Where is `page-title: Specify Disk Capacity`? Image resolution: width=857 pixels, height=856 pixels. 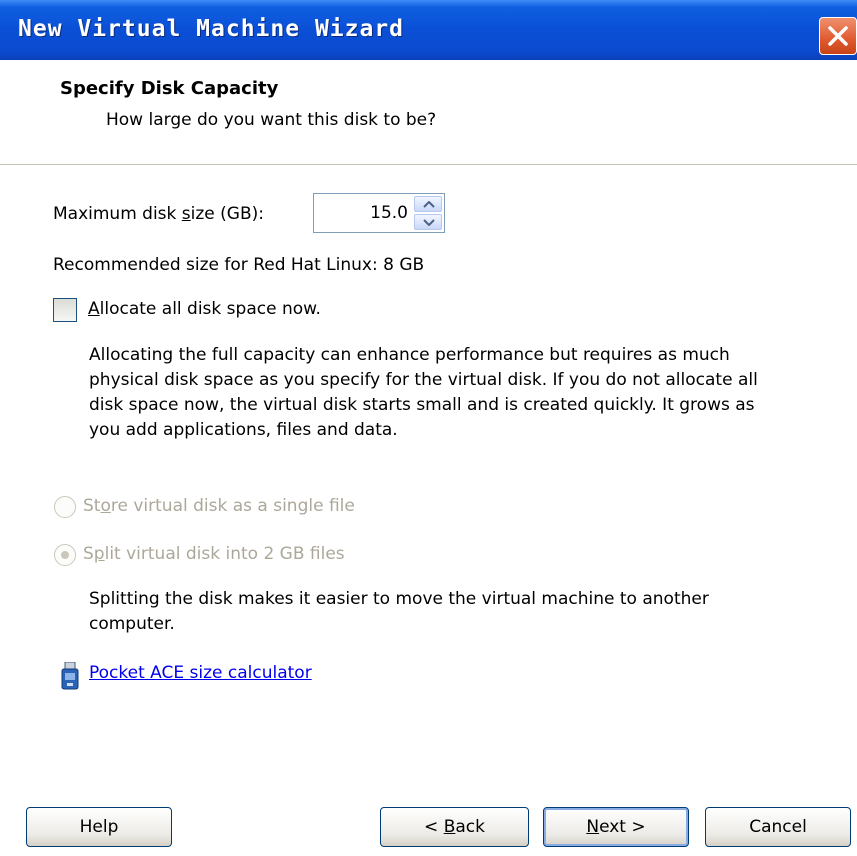 page-title: Specify Disk Capacity is located at coordinates (169, 88).